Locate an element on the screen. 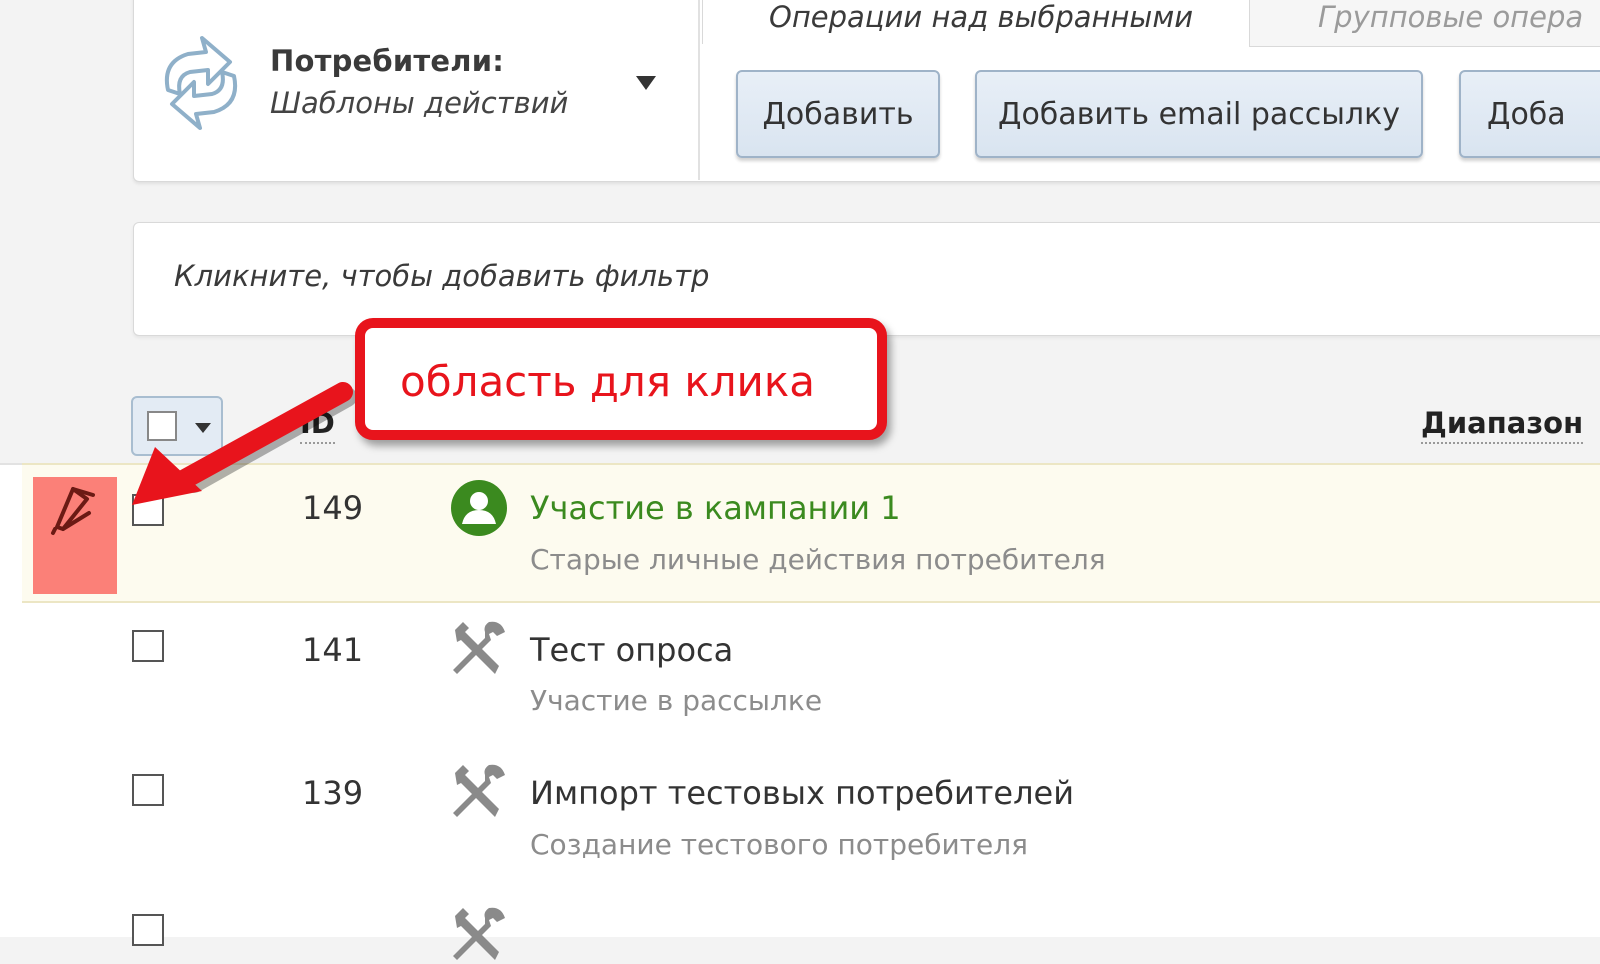 The height and width of the screenshot is (964, 1600). header-divider is located at coordinates (699, 90).